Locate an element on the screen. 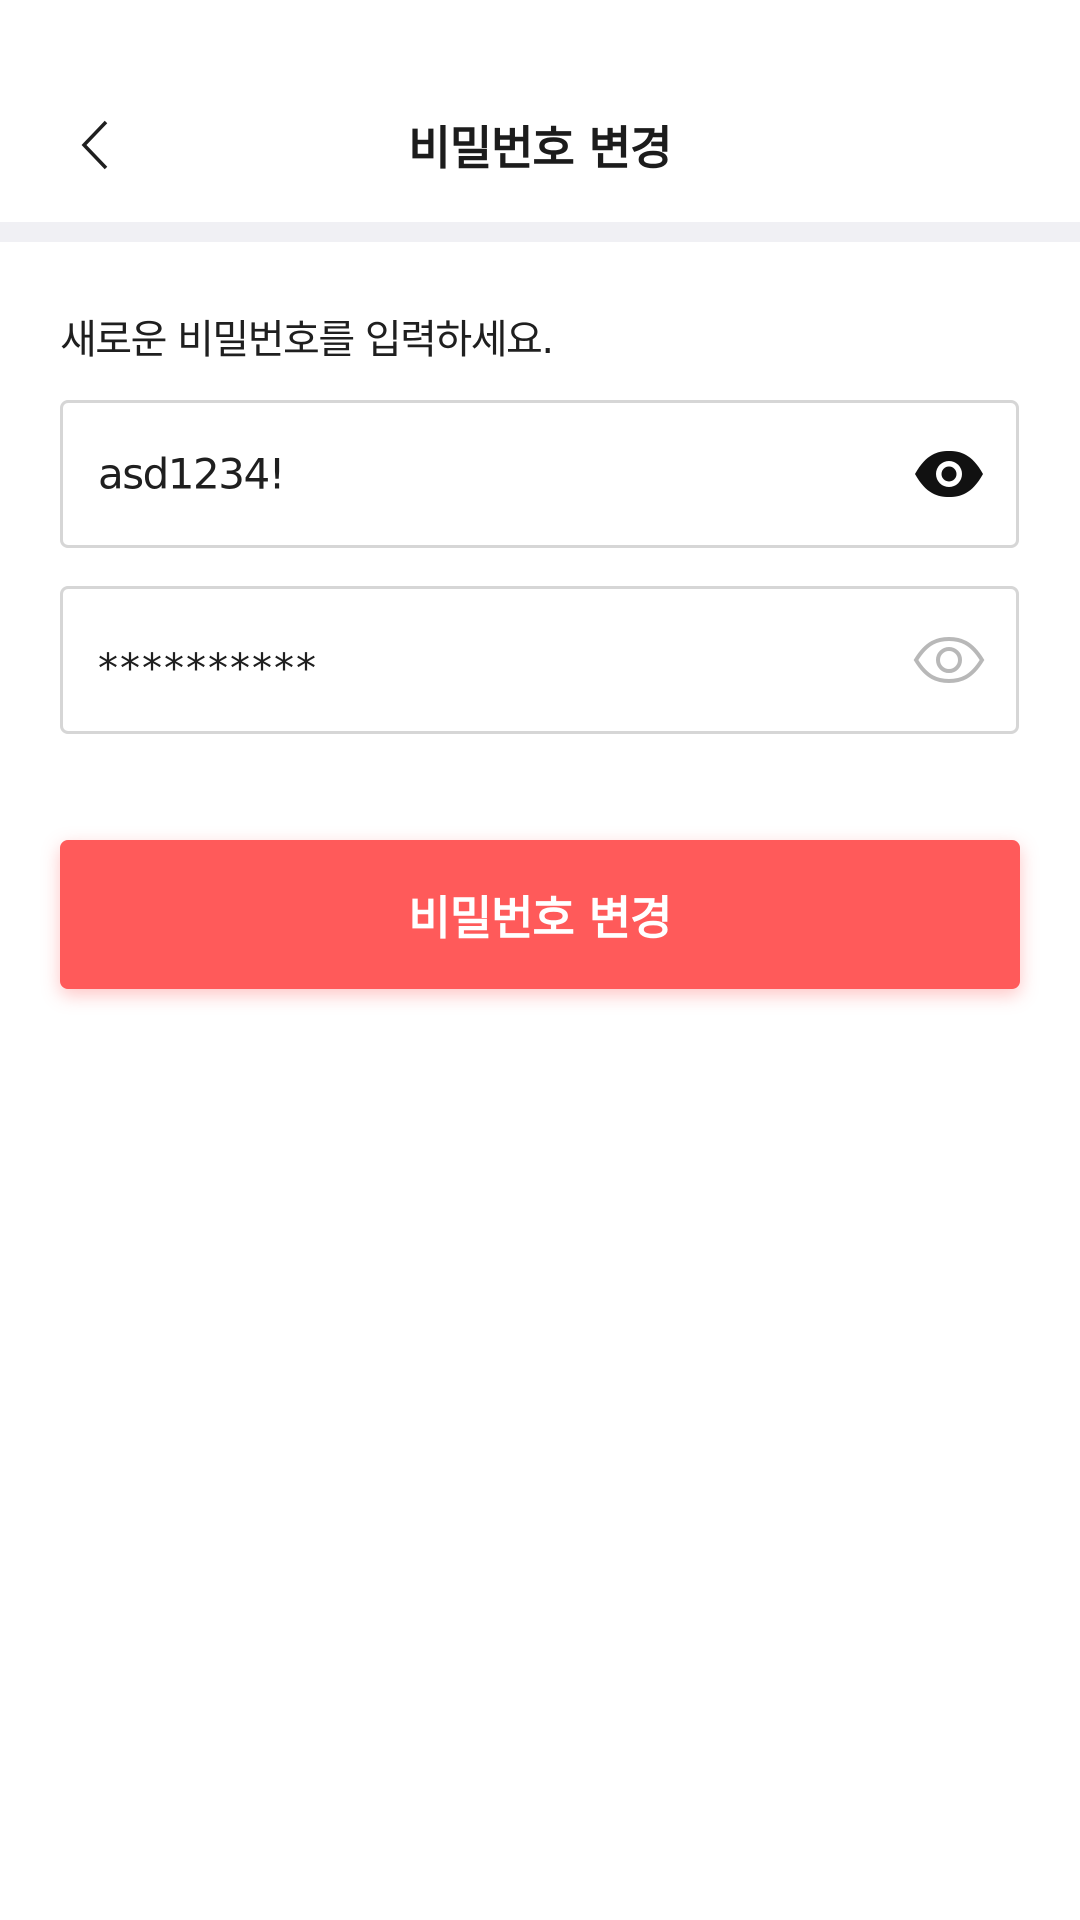  change-password-button-label: 비밀번호 변경 is located at coordinates (540, 917).